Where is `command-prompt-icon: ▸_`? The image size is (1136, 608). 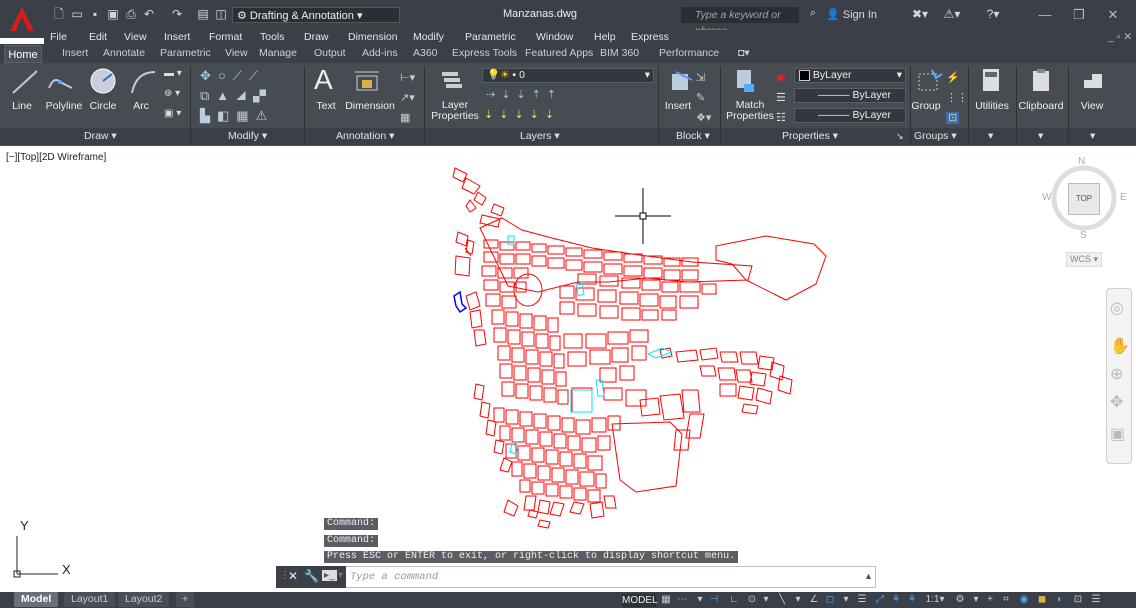 command-prompt-icon: ▸_ is located at coordinates (329, 575).